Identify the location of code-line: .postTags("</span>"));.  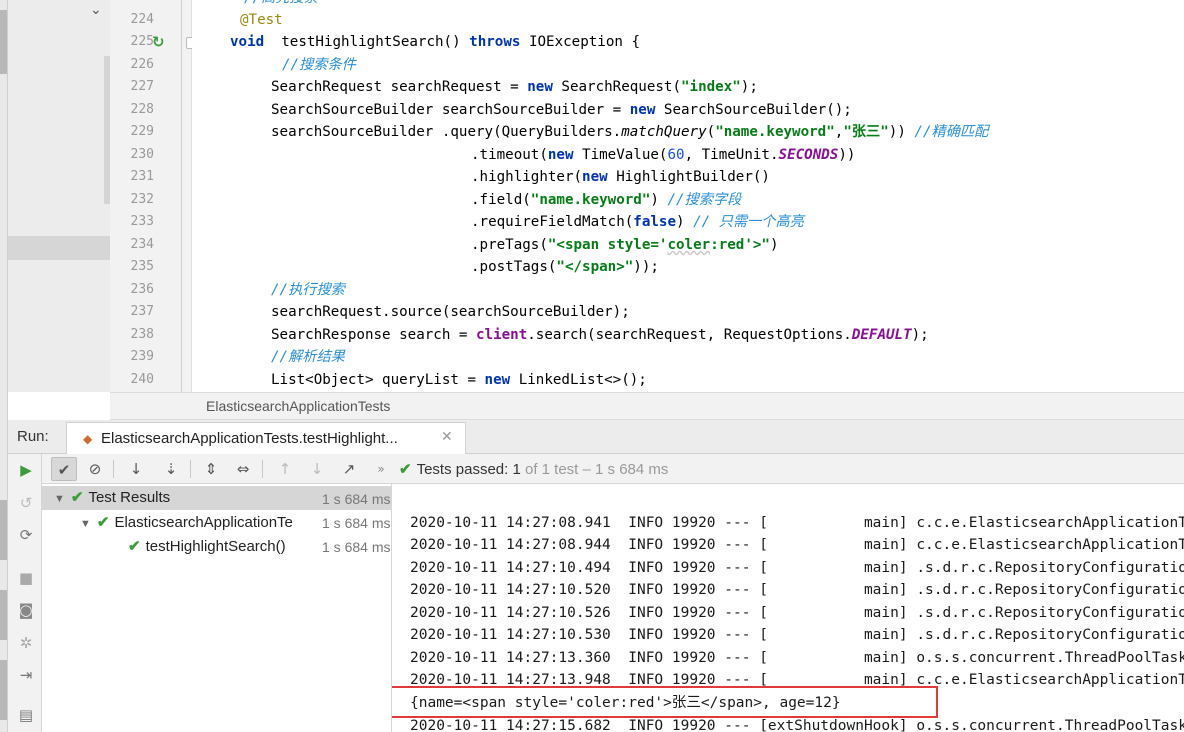
(565, 267).